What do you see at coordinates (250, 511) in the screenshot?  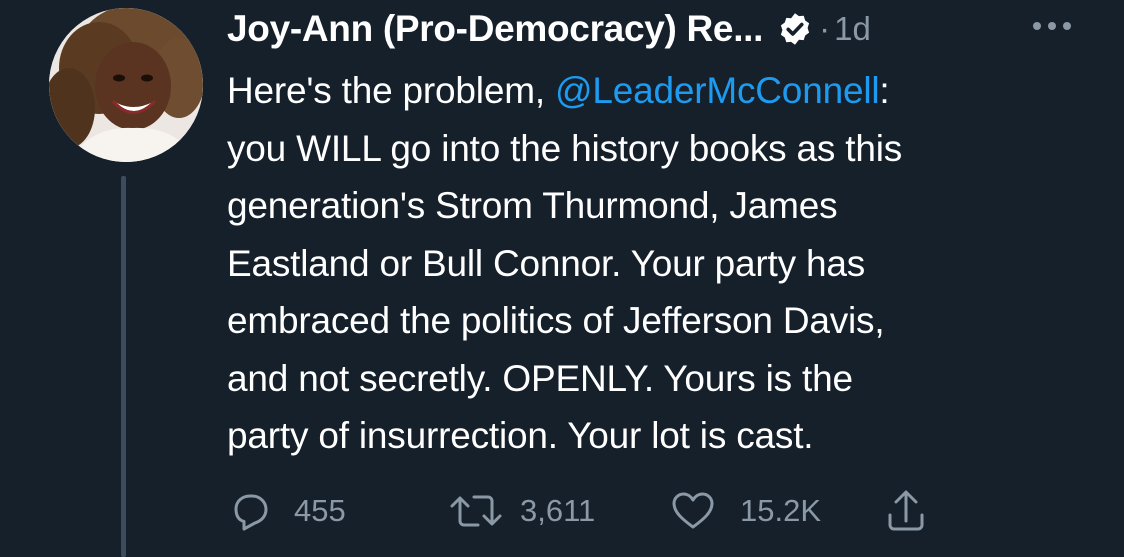 I see `reply-icon` at bounding box center [250, 511].